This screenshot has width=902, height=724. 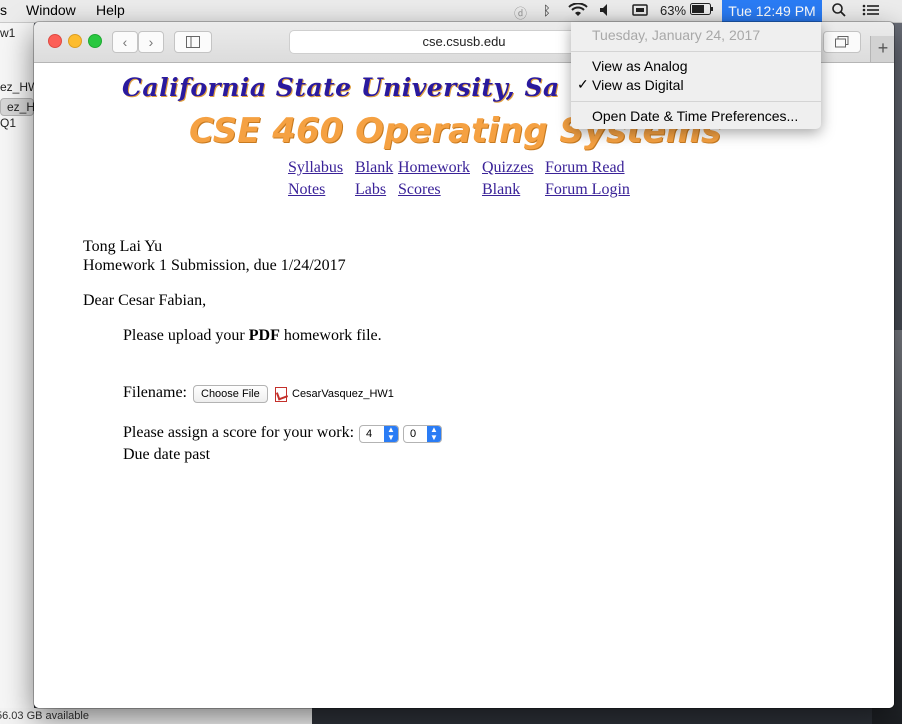 I want to click on upload-text: Please upload your, so click(x=186, y=335).